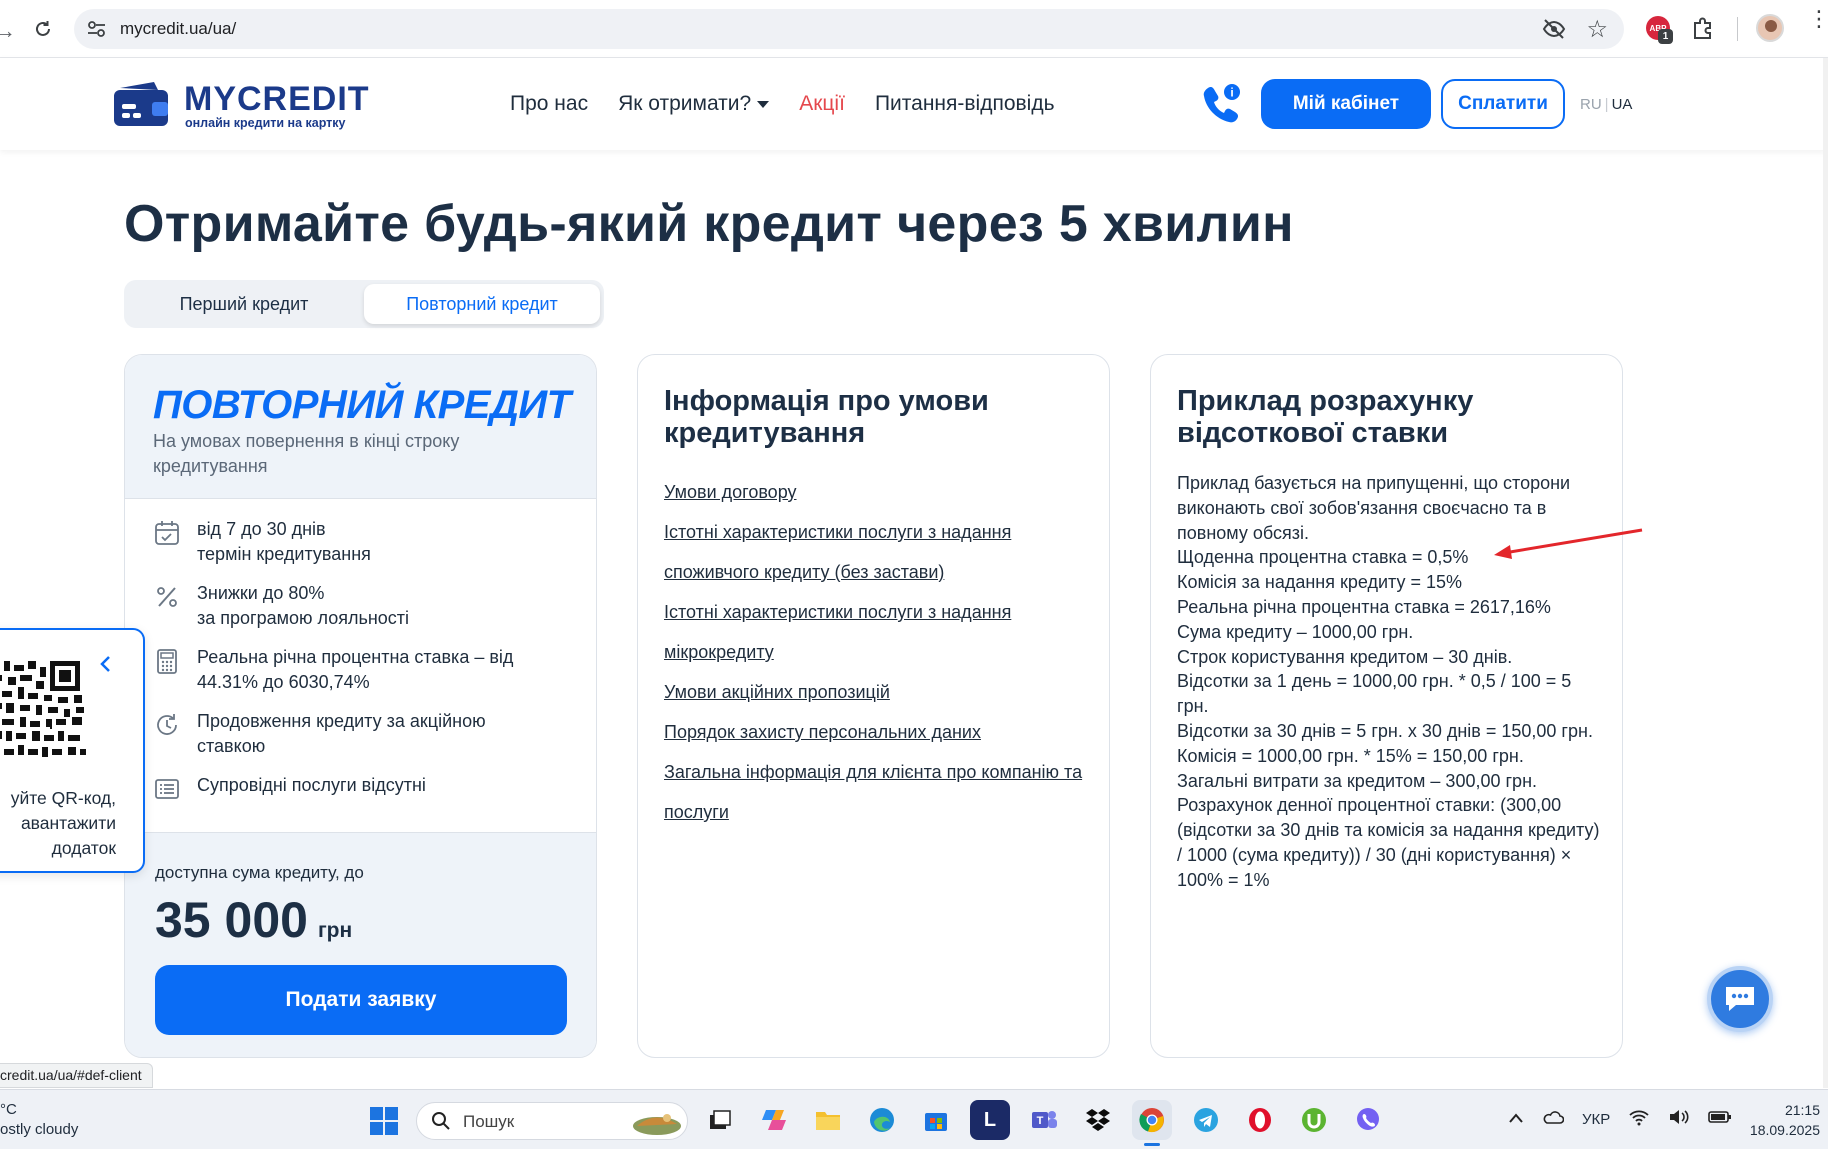 Image resolution: width=1828 pixels, height=1149 pixels. Describe the element at coordinates (265, 123) in the screenshot. I see `logo-tagline: онлайн кредити на картку` at that location.